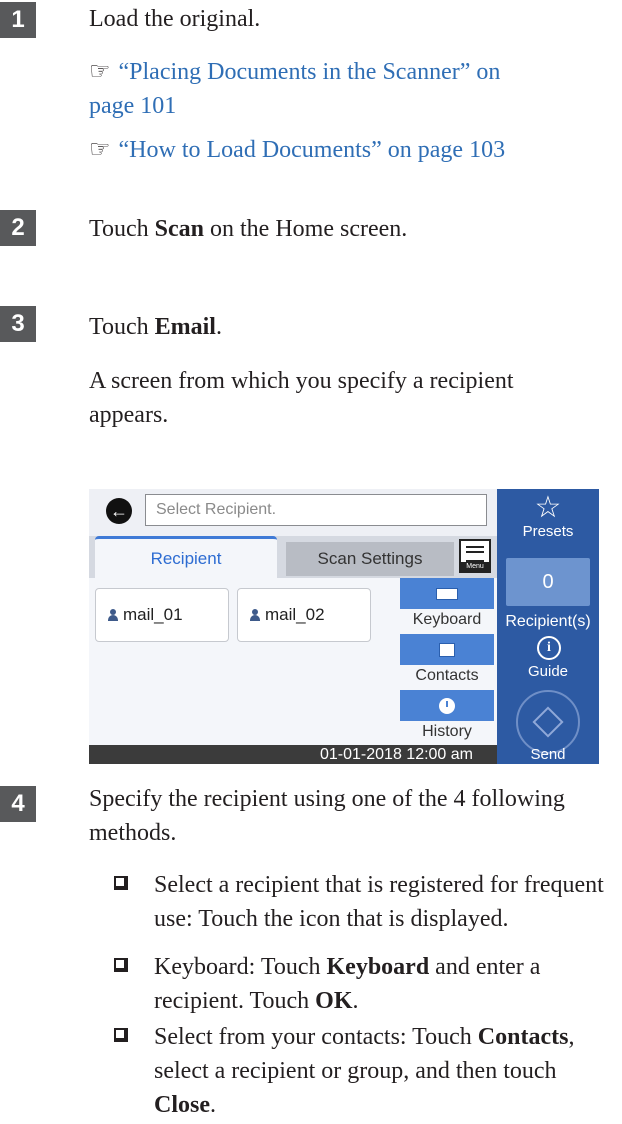 This screenshot has height=1124, width=622. What do you see at coordinates (447, 705) in the screenshot?
I see `history-clock-icon` at bounding box center [447, 705].